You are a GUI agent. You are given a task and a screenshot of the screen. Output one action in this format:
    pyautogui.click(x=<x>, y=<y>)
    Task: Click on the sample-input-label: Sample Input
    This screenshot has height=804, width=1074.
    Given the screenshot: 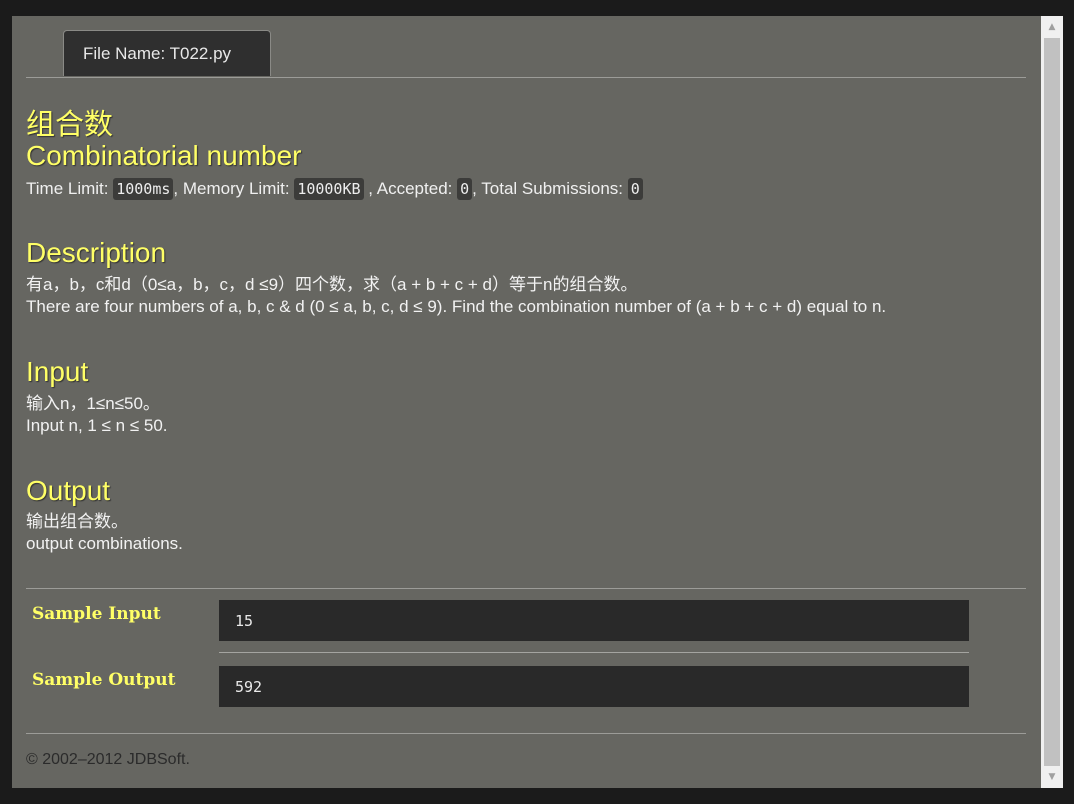 What is the action you would take?
    pyautogui.click(x=96, y=614)
    